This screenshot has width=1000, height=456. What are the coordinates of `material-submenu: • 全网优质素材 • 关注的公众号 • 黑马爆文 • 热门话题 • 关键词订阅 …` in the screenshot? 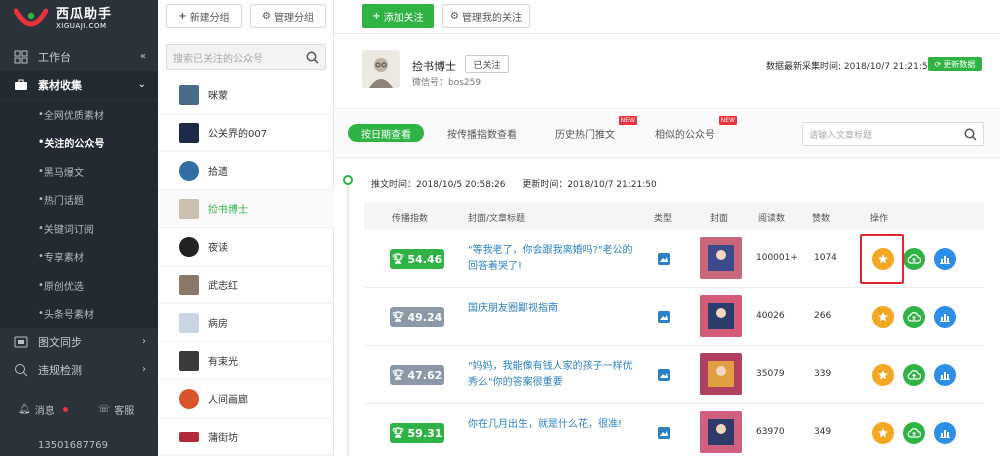 It's located at (79, 214).